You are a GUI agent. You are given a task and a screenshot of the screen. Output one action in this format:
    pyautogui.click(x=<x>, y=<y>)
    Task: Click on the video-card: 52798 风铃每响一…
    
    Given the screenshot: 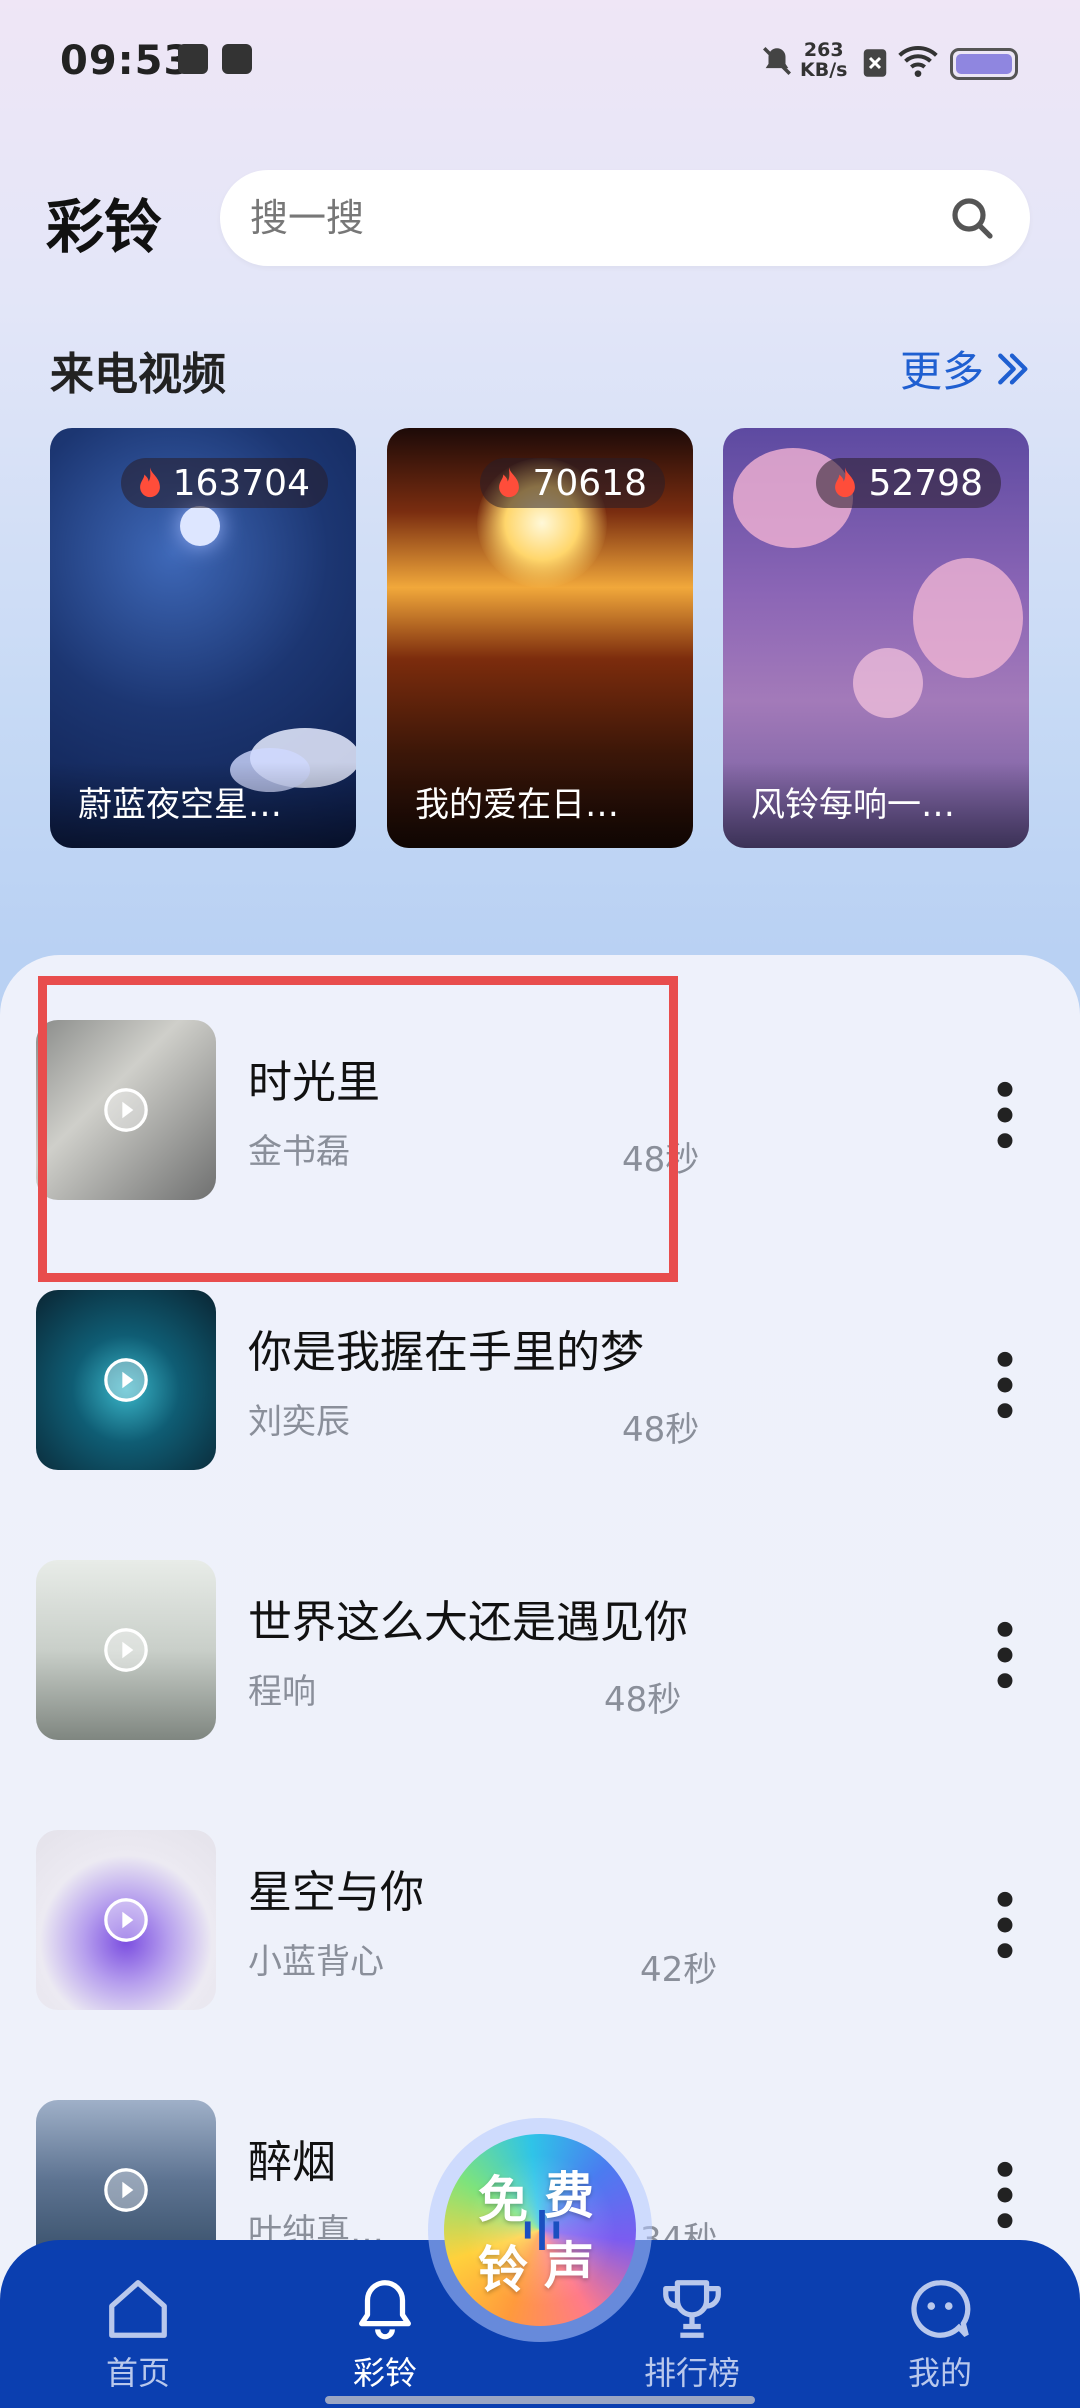 What is the action you would take?
    pyautogui.click(x=876, y=638)
    